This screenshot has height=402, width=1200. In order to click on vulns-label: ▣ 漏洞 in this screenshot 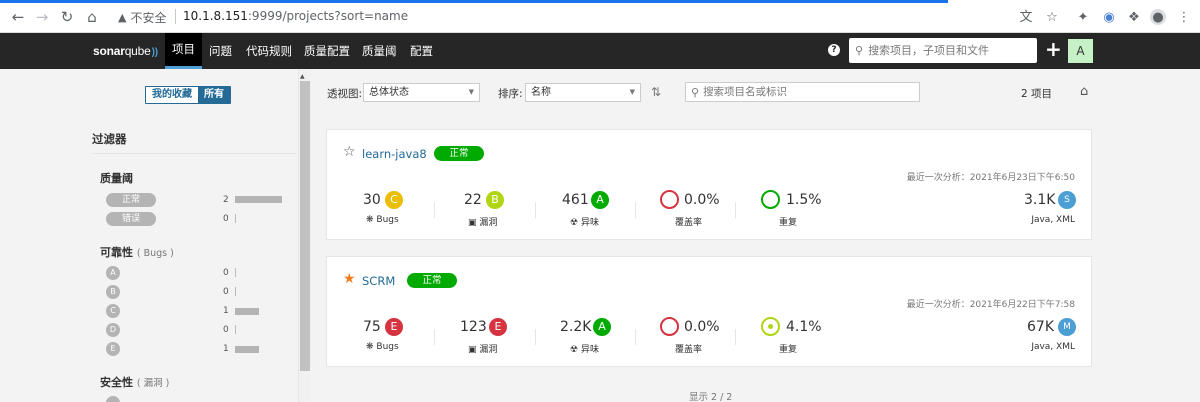, I will do `click(482, 348)`.